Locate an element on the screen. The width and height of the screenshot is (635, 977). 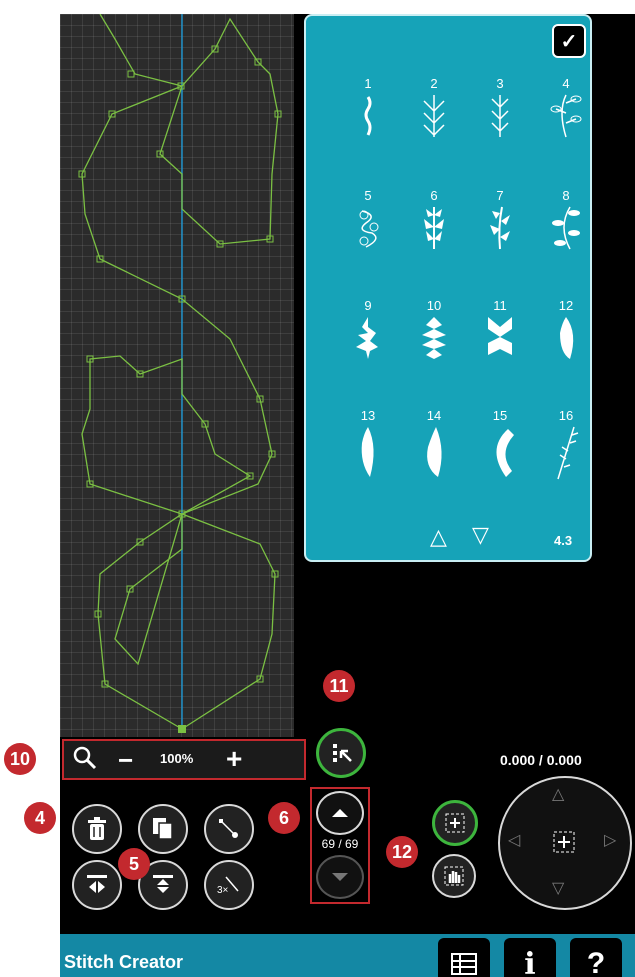
pan-button is located at coordinates (454, 876).